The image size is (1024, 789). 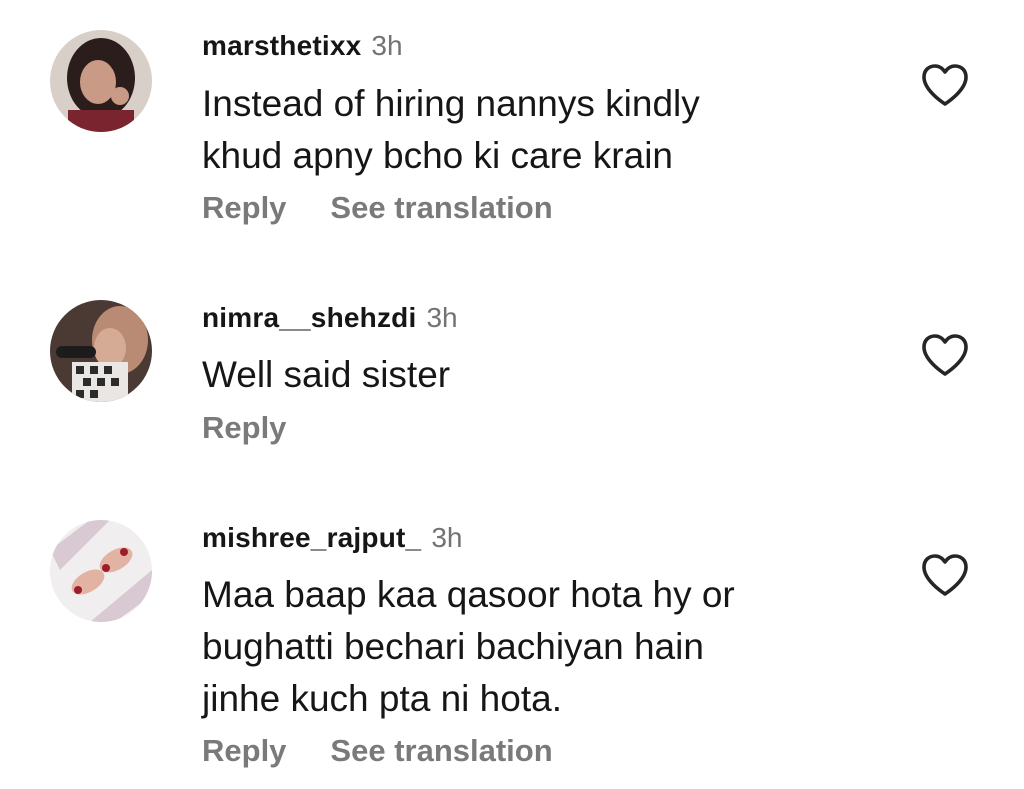 I want to click on username: mishree_rajput_, so click(x=311, y=537).